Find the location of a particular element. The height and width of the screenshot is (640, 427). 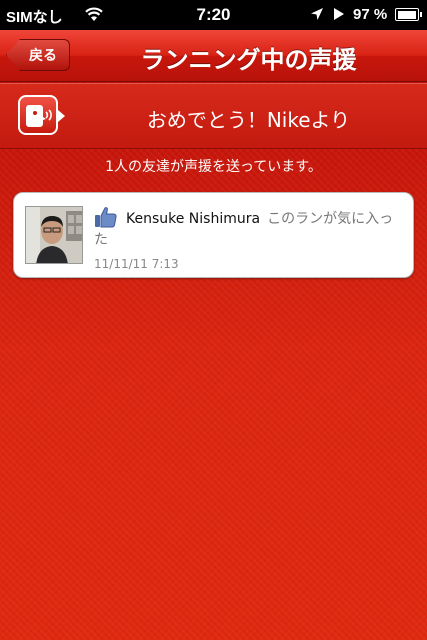

cheer-title: おめでとう！Nikeより is located at coordinates (248, 120).